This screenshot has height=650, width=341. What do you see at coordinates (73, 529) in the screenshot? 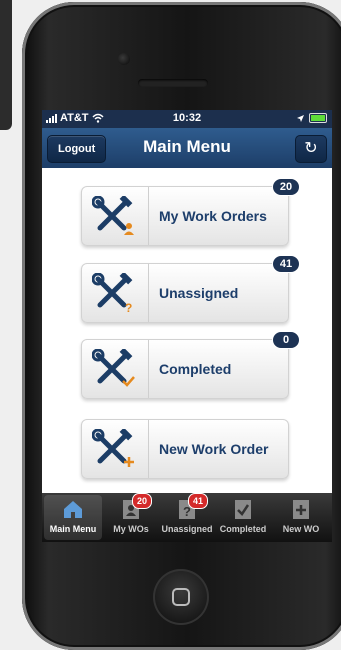
I see `tab-label: Main Menu` at bounding box center [73, 529].